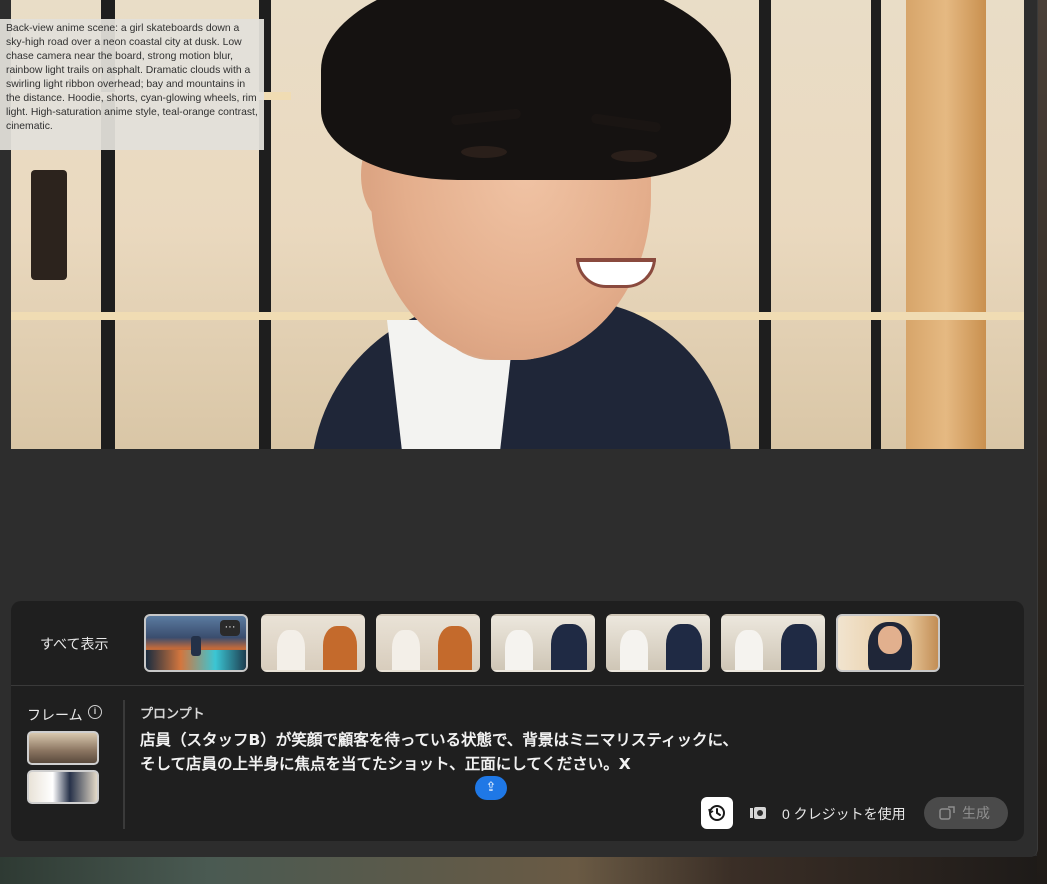 This screenshot has width=1047, height=884. Describe the element at coordinates (976, 813) in the screenshot. I see `generate-label: 生成` at that location.